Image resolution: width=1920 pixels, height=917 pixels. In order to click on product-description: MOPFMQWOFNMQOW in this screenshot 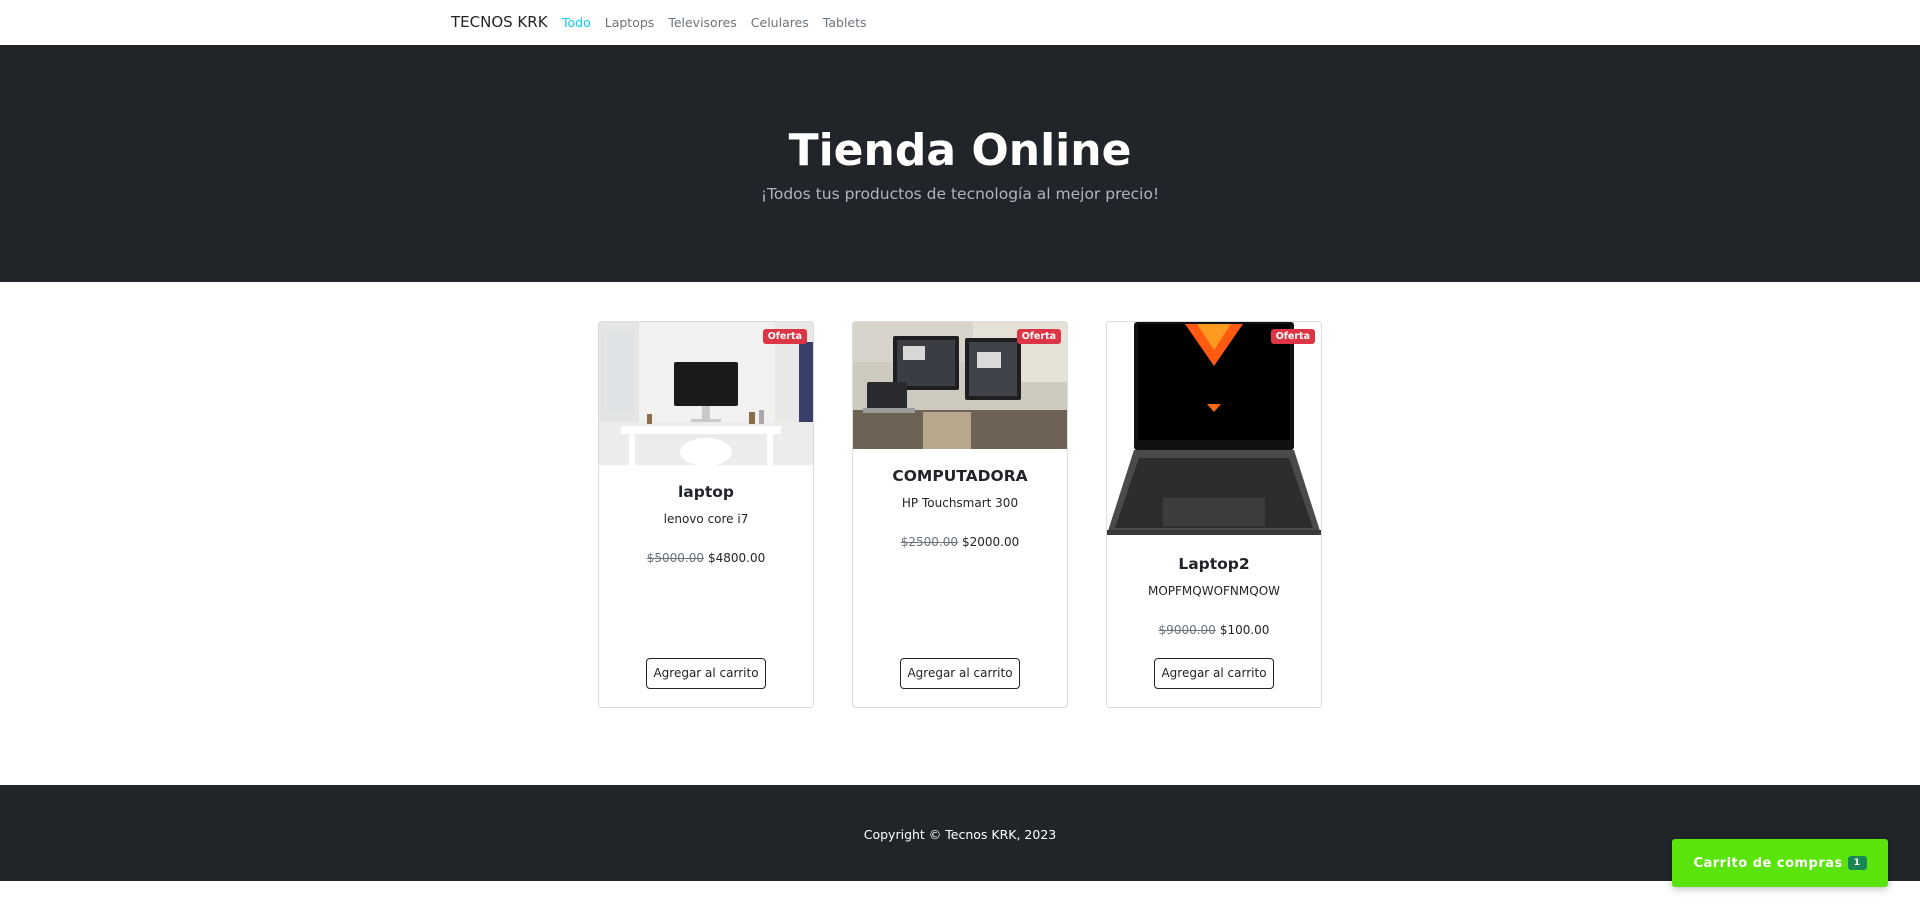, I will do `click(1214, 591)`.